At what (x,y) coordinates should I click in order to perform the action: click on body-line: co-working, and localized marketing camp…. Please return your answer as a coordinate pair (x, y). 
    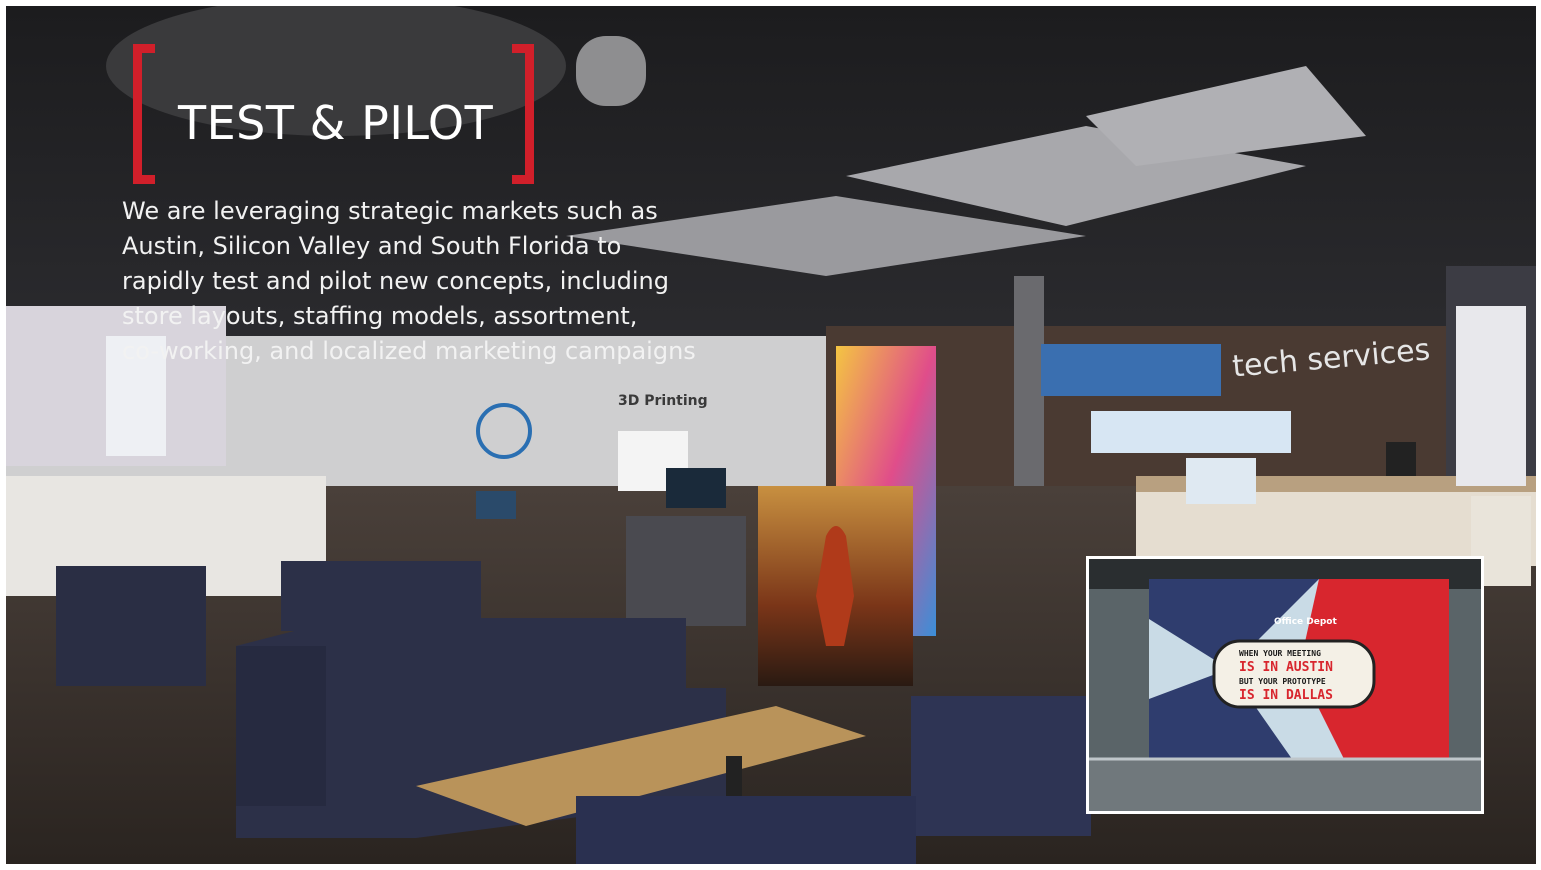
    Looking at the image, I should click on (409, 351).